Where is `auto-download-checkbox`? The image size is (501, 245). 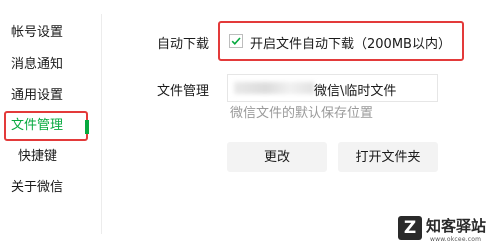 auto-download-checkbox is located at coordinates (236, 41).